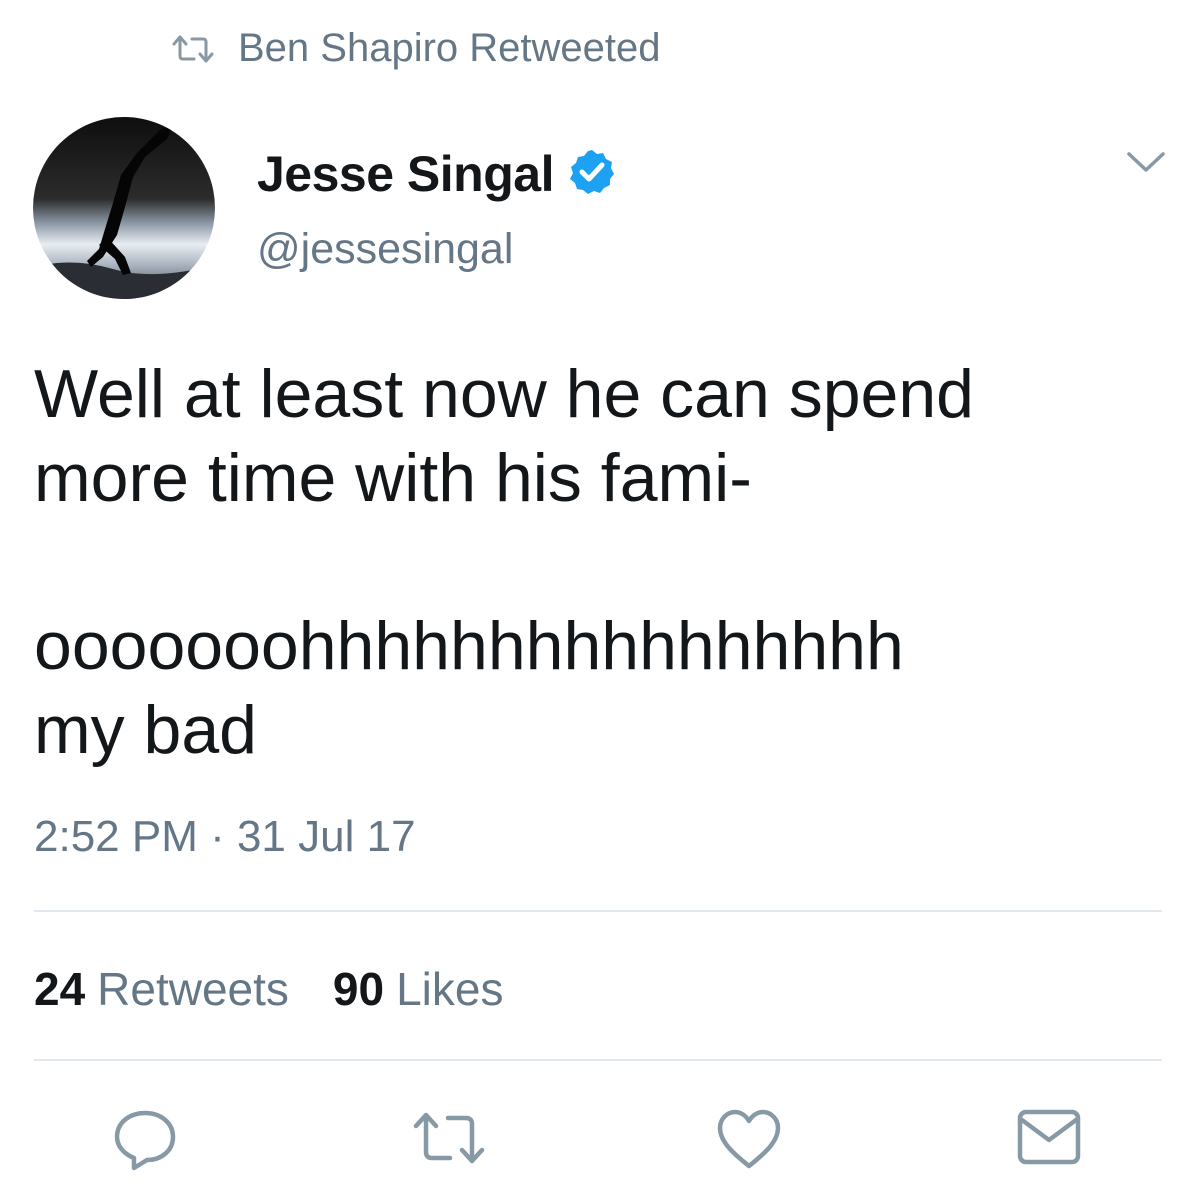  What do you see at coordinates (225, 837) in the screenshot?
I see `tweet-timestamp: 2:52 PM · 31 Jul 17` at bounding box center [225, 837].